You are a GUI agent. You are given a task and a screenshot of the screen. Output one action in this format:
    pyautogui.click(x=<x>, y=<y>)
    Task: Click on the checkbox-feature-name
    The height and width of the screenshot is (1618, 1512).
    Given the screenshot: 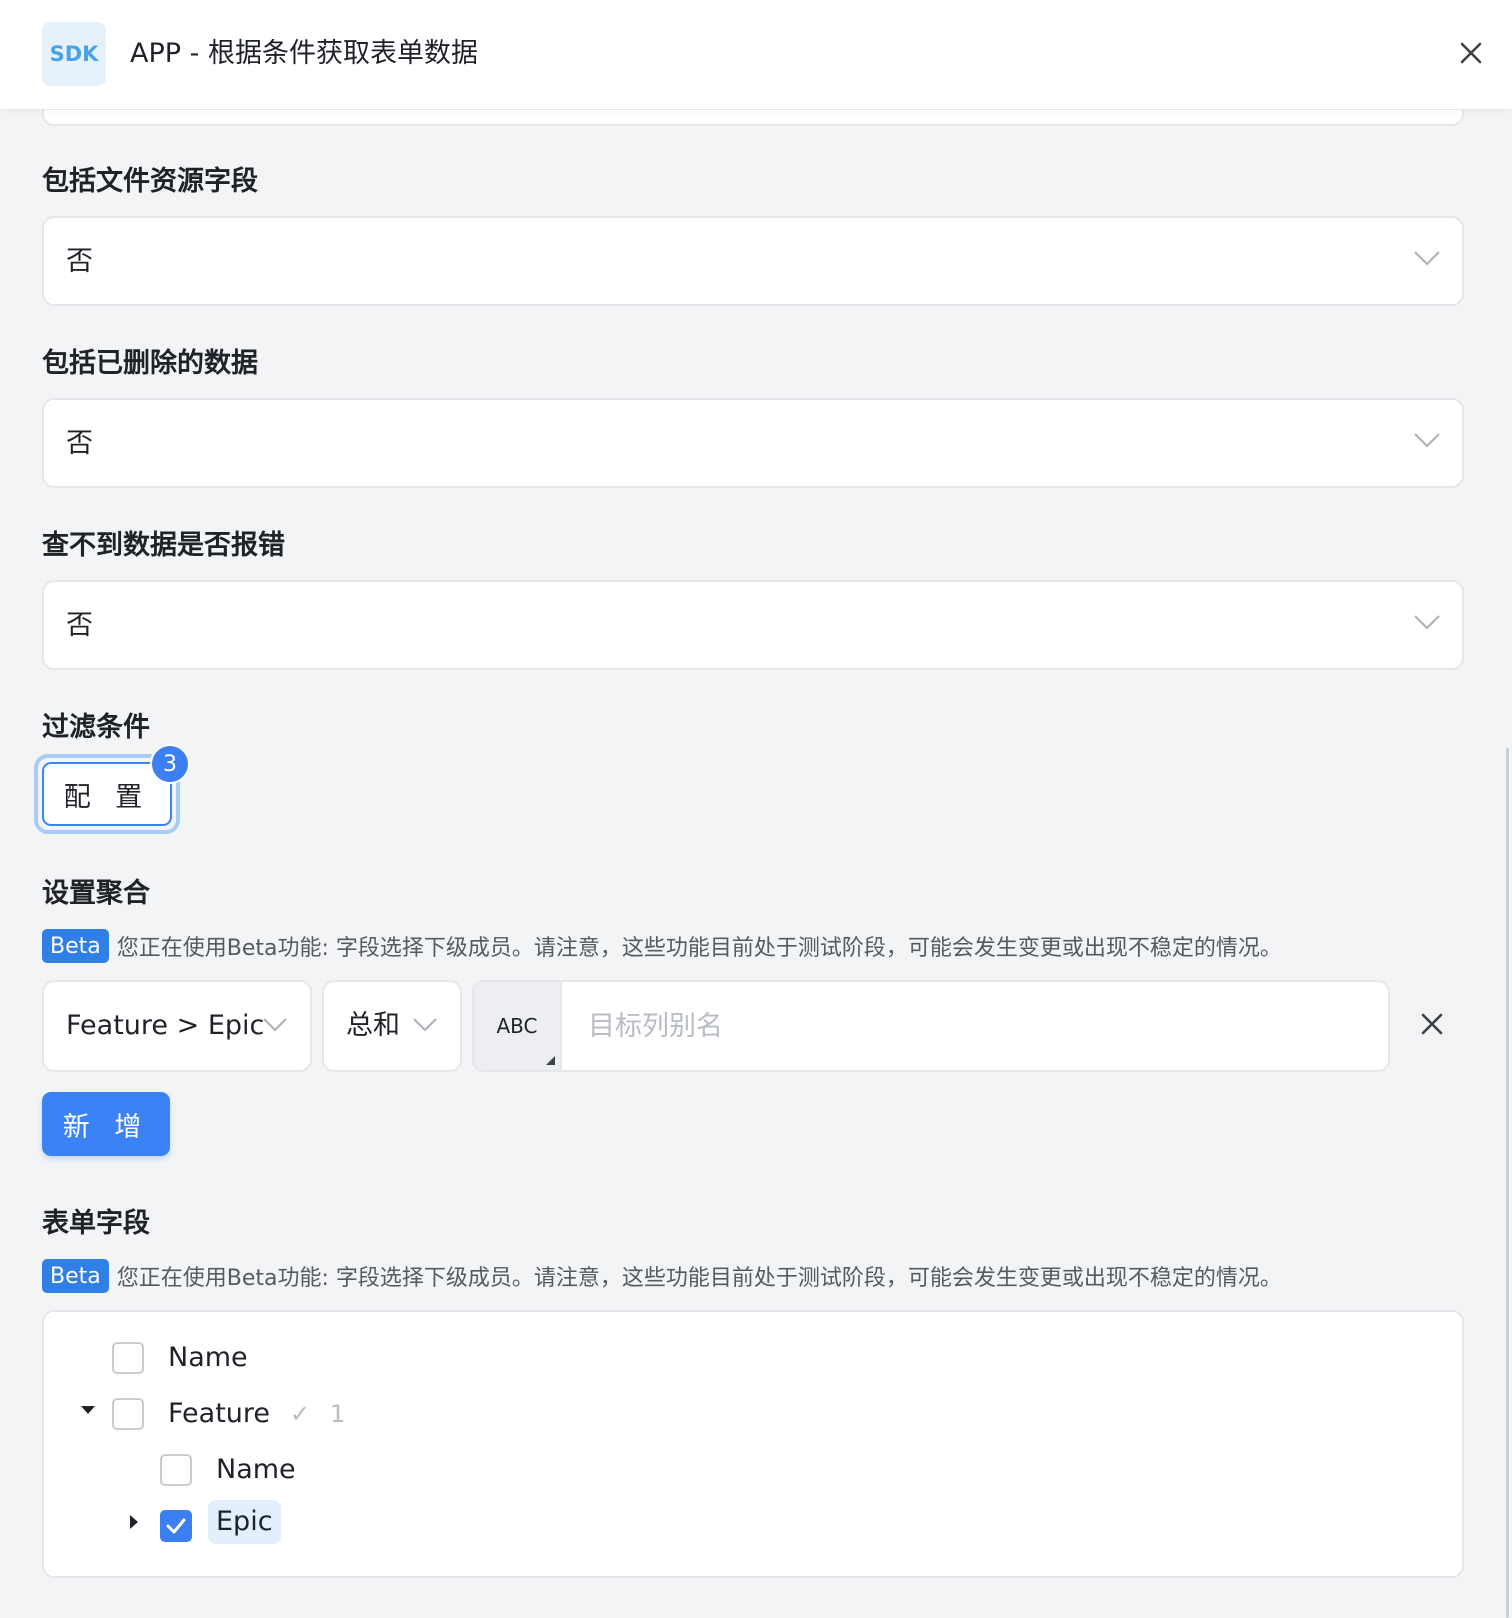 What is the action you would take?
    pyautogui.click(x=176, y=1470)
    